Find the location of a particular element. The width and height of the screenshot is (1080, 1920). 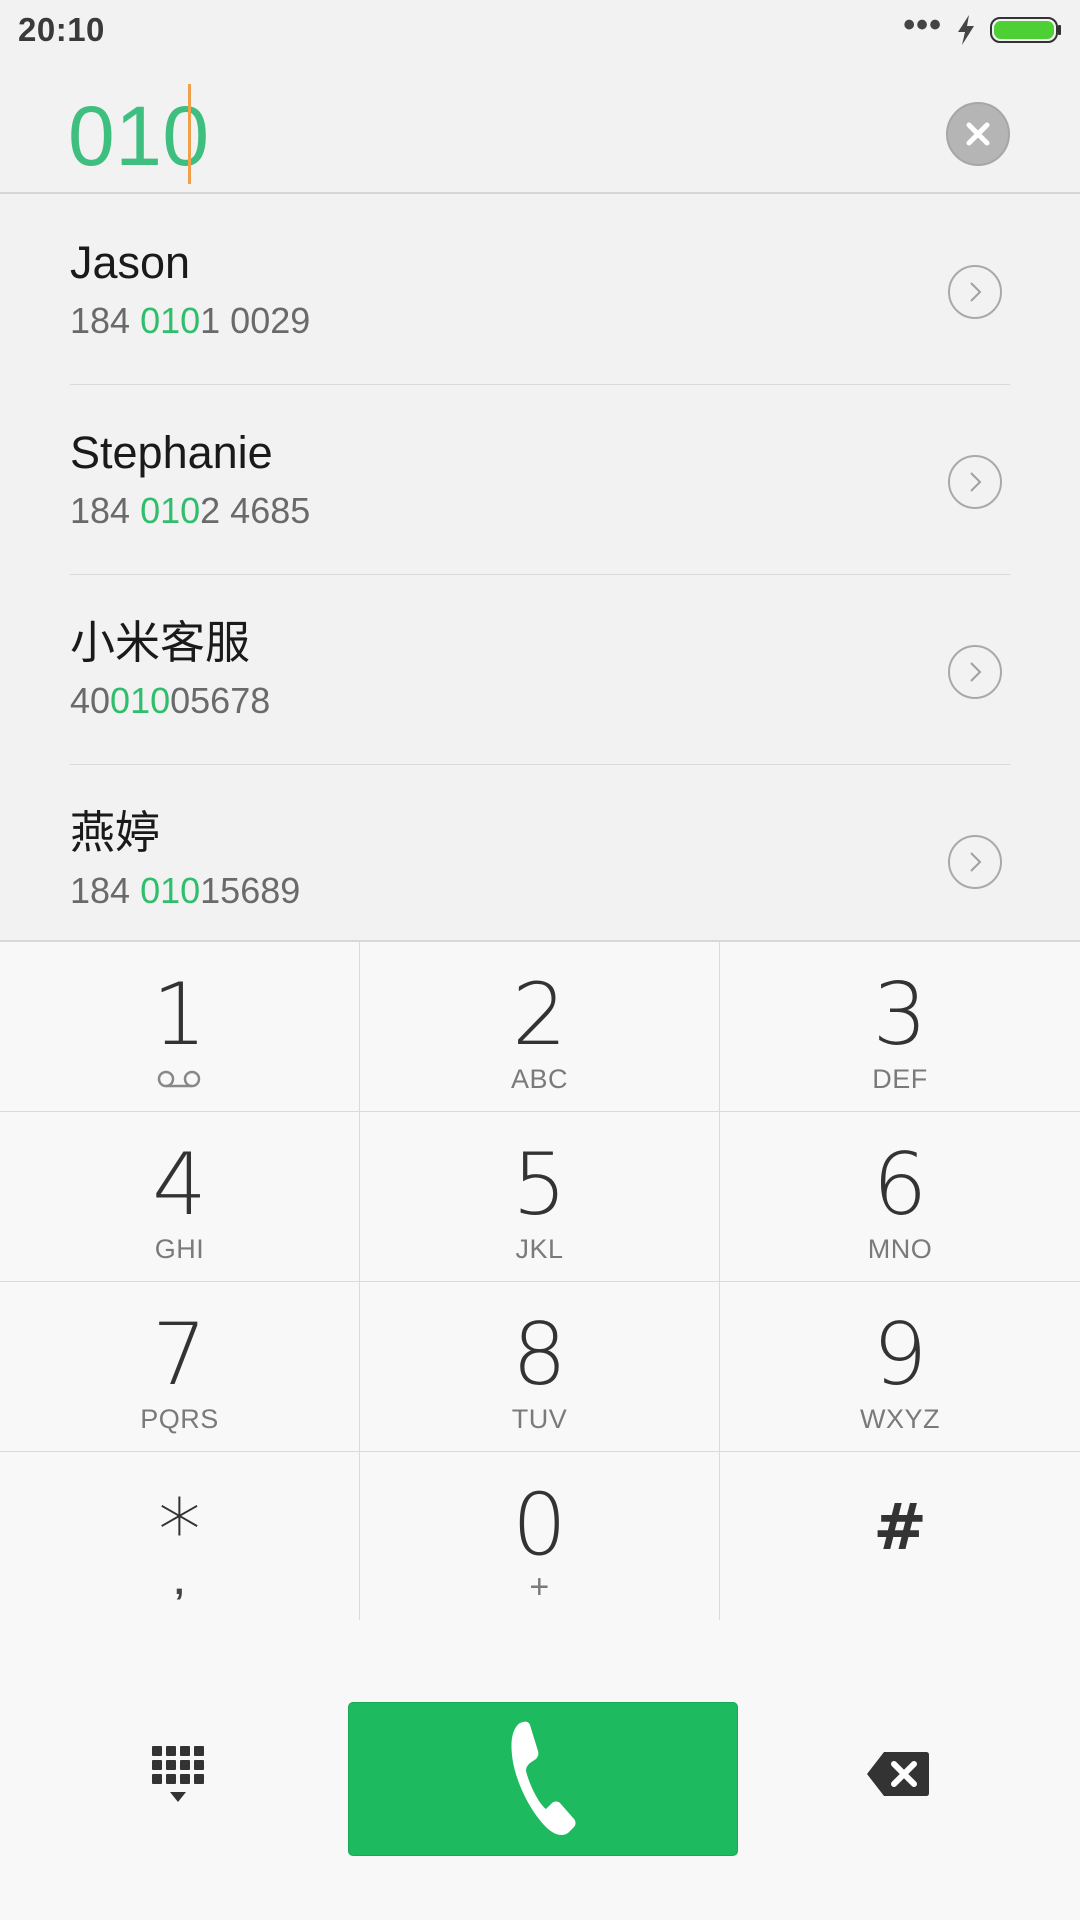

backspace-icon is located at coordinates (898, 1774).